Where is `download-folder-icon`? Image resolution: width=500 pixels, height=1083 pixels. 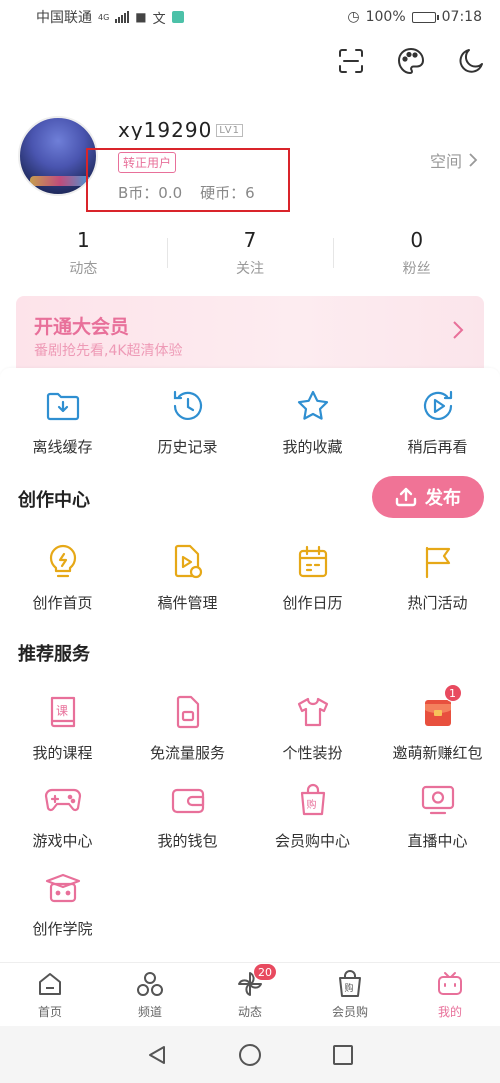
download-folder-icon is located at coordinates (63, 406).